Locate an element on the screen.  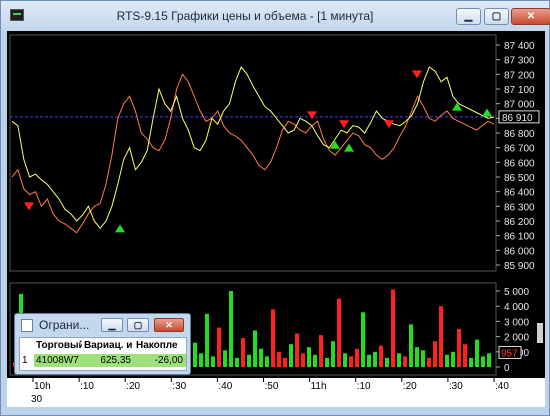
document-icon is located at coordinates (27, 325).